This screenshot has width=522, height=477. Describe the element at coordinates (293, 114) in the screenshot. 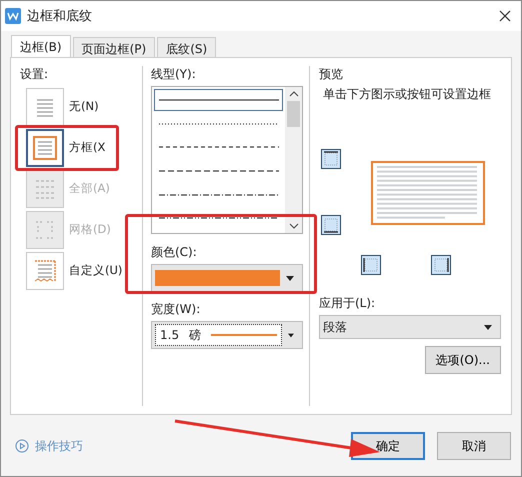

I see `scroll-thumb` at that location.